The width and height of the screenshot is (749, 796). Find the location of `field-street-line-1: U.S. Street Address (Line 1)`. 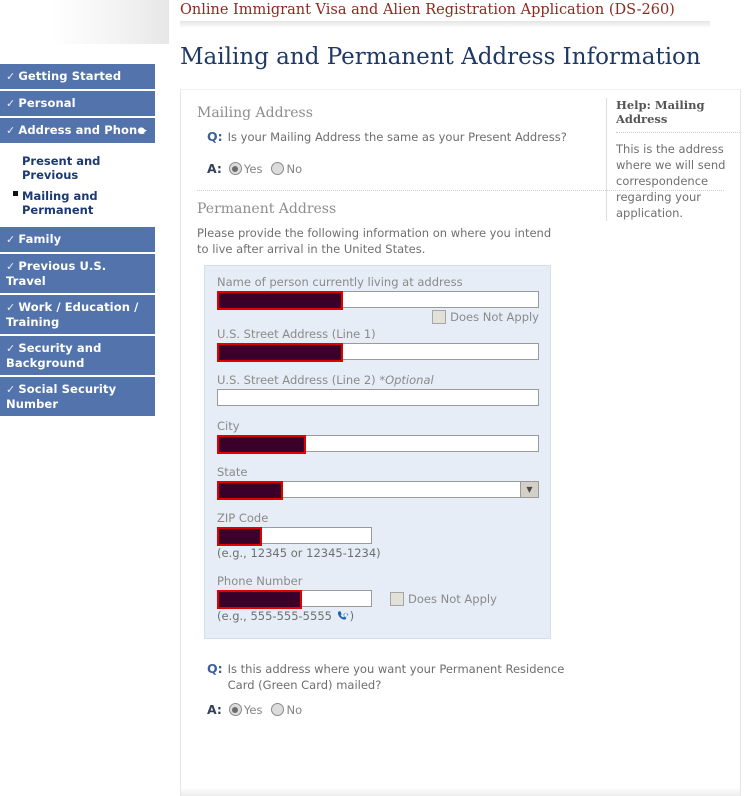

field-street-line-1: U.S. Street Address (Line 1) is located at coordinates (378, 344).